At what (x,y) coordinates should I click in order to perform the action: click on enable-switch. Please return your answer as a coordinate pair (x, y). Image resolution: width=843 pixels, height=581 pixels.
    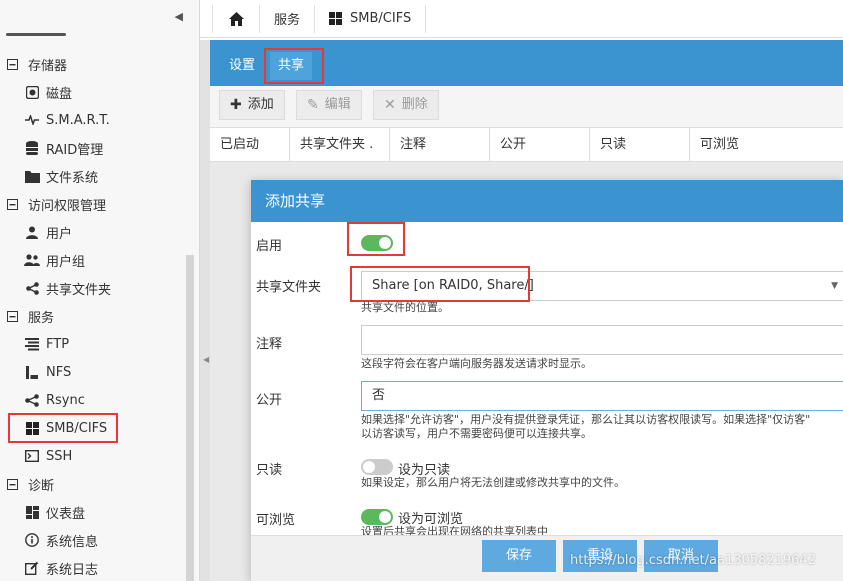
    Looking at the image, I should click on (377, 243).